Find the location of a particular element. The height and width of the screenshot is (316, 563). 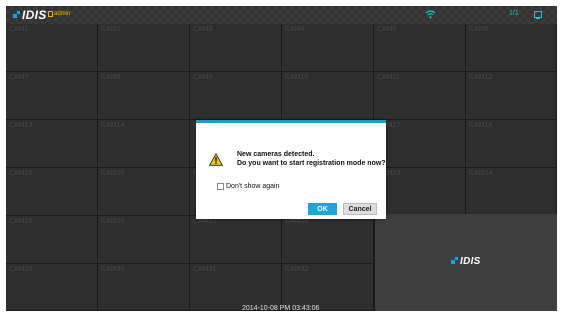

camera-tile: CAM24 is located at coordinates (511, 192).